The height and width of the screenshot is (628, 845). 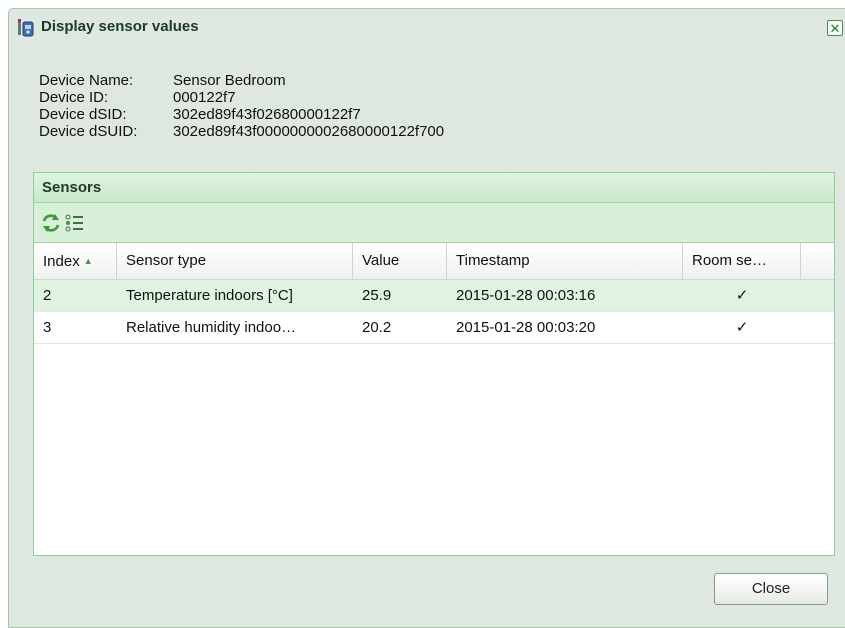 What do you see at coordinates (204, 97) in the screenshot?
I see `device-id-value: 000122f7` at bounding box center [204, 97].